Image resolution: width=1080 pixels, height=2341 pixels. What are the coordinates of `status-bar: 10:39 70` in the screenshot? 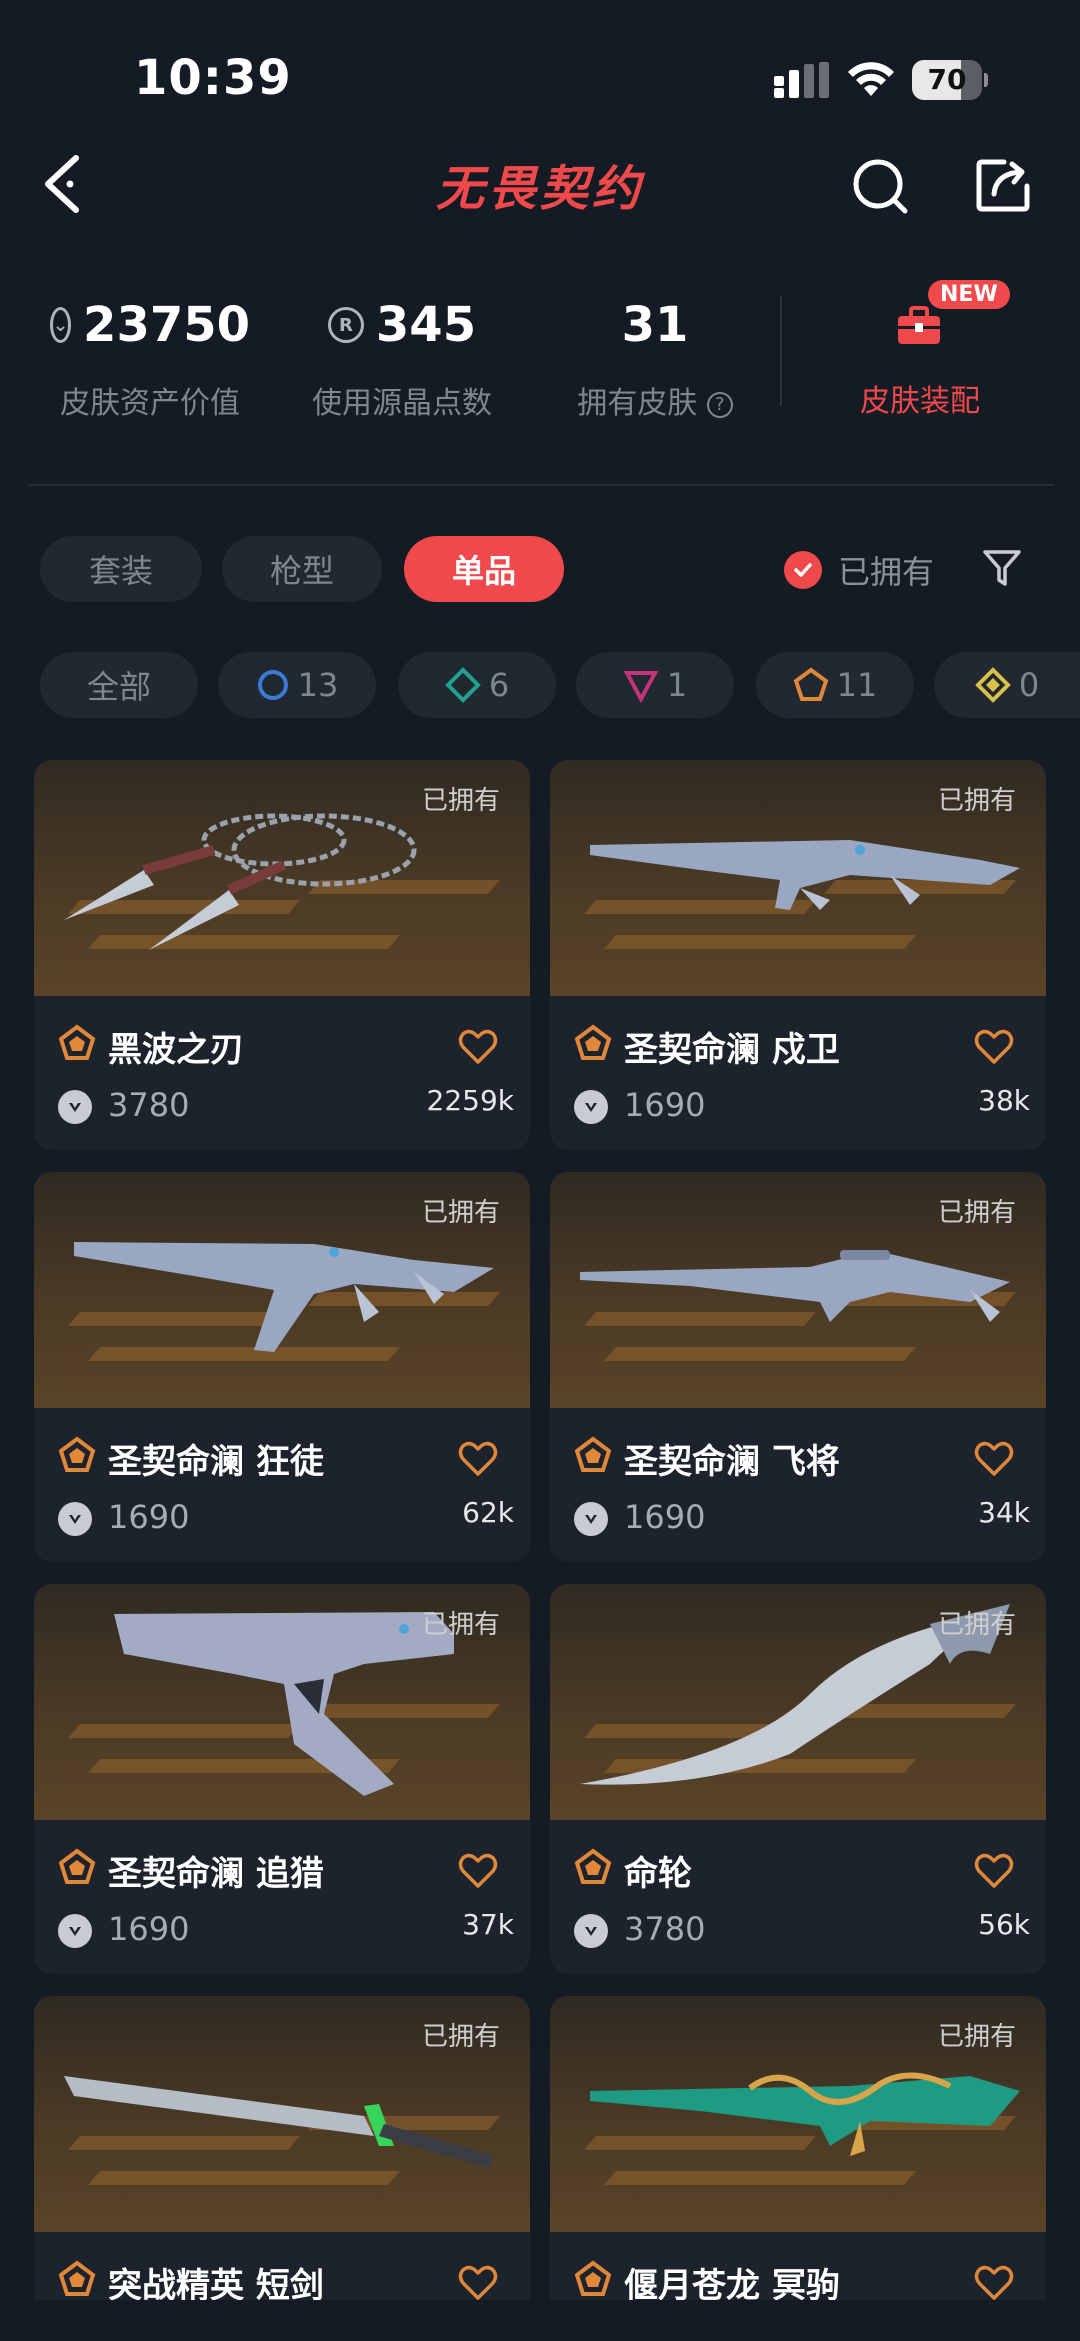 It's located at (540, 75).